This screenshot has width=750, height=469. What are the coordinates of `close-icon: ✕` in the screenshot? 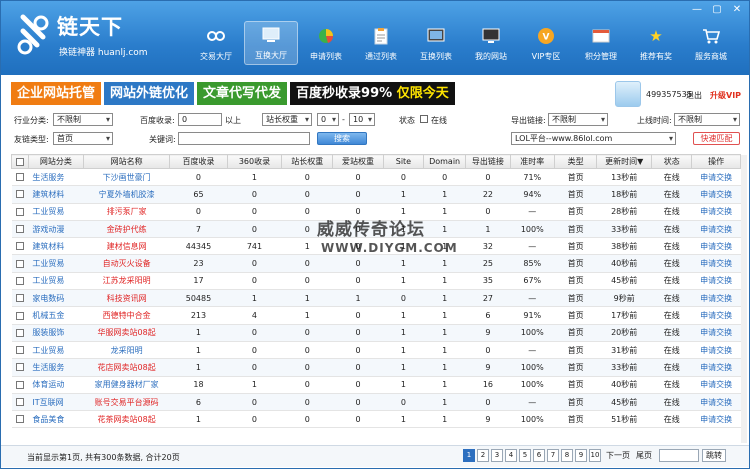 It's located at (737, 9).